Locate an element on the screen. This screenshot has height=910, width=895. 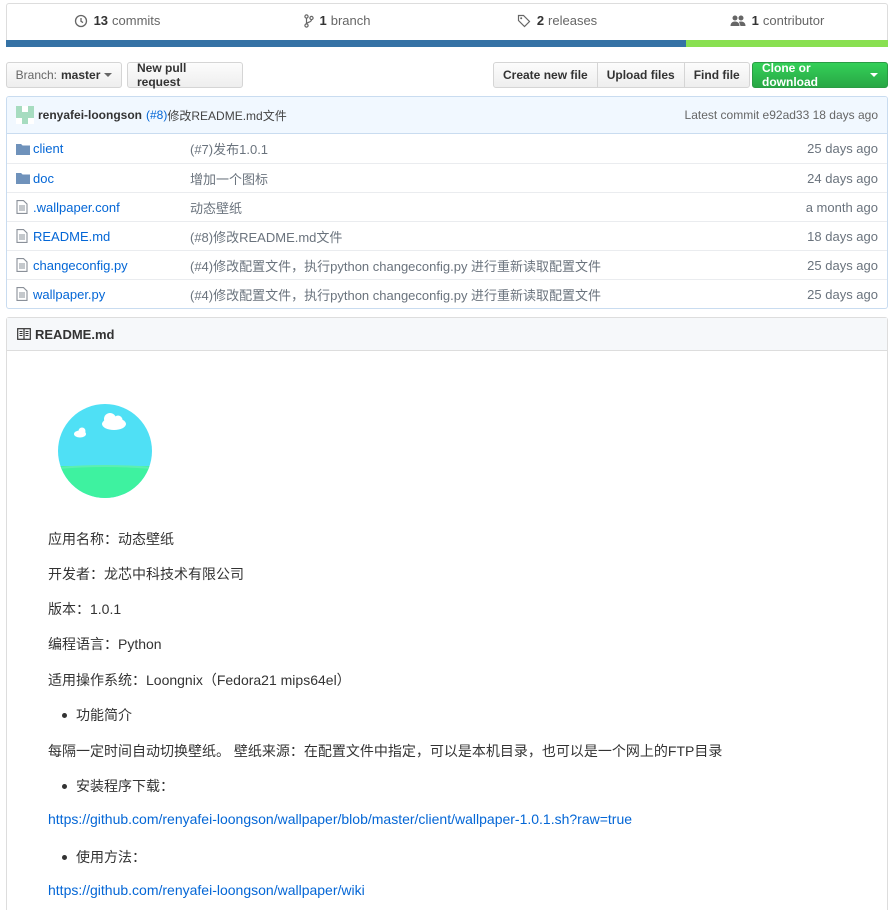
create-new-file-button: Create new file is located at coordinates (545, 75).